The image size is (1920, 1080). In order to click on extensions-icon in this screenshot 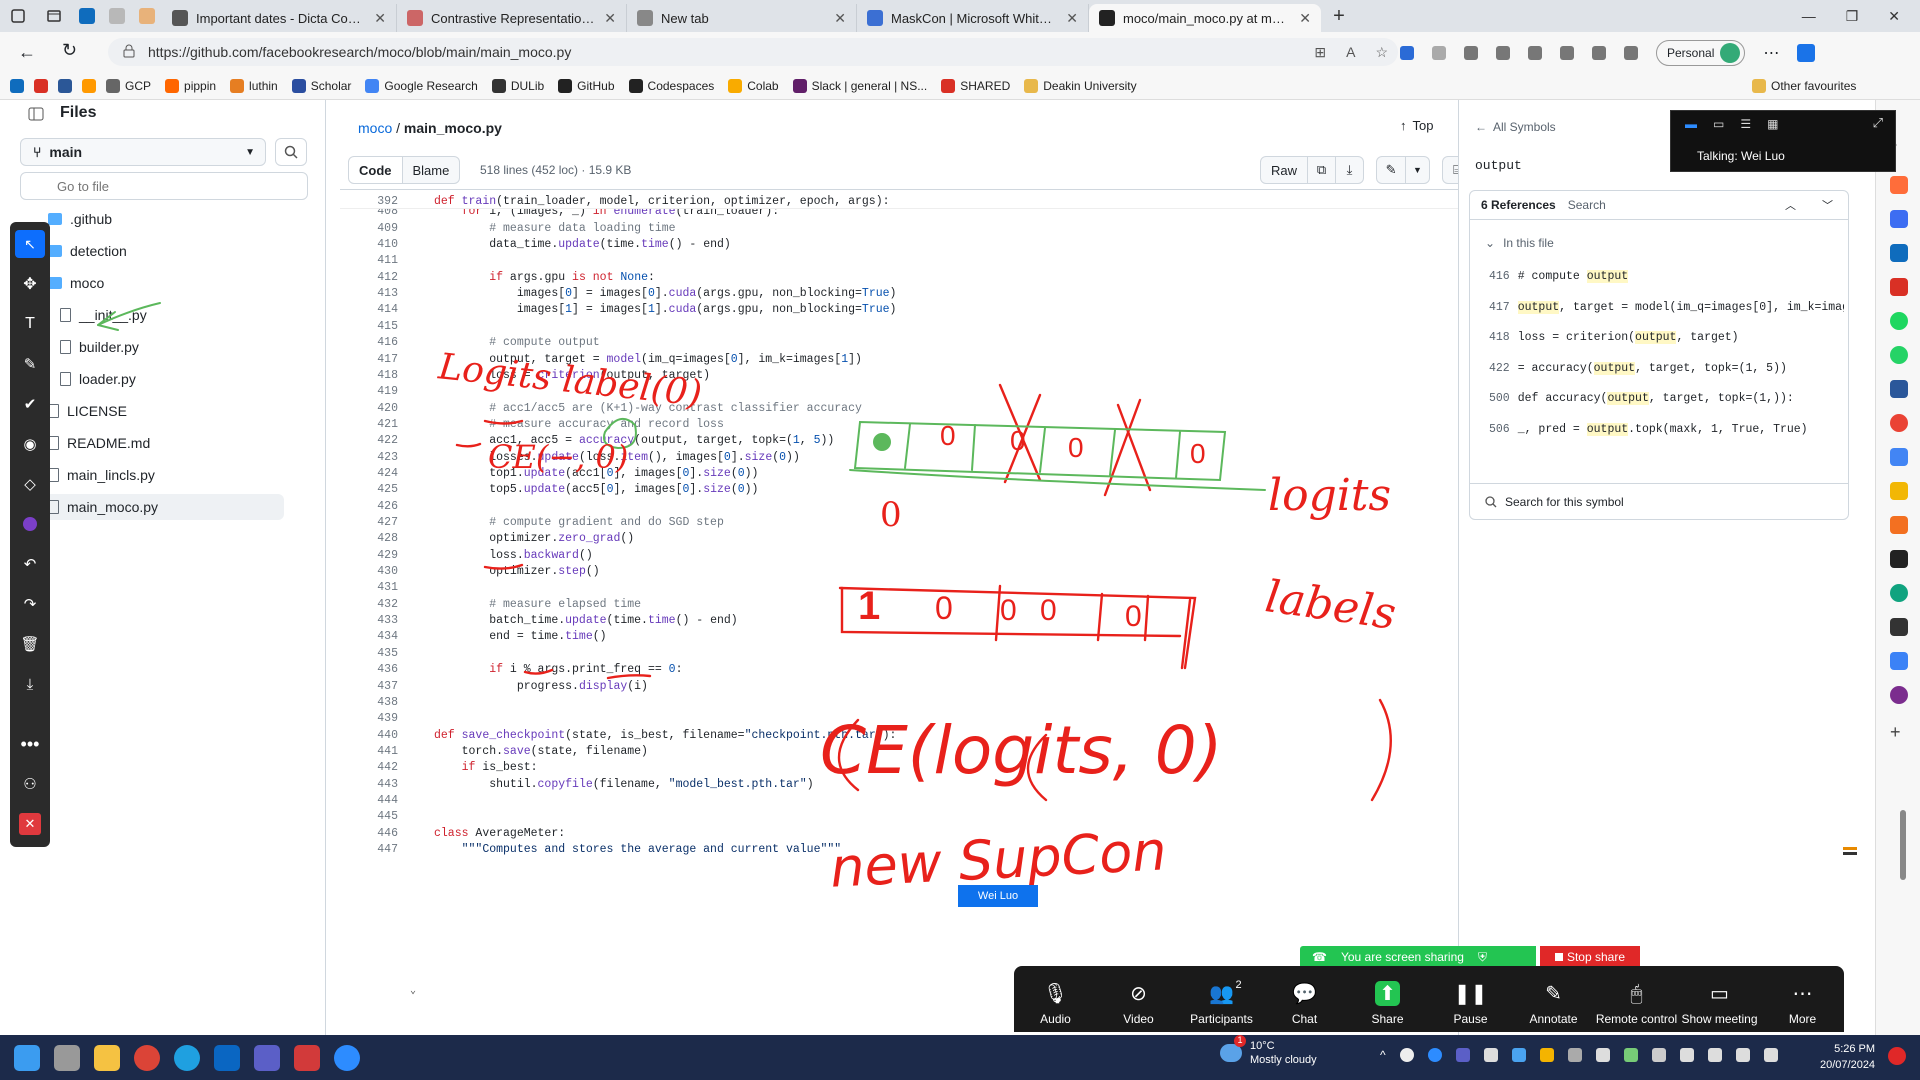, I will do `click(1471, 53)`.